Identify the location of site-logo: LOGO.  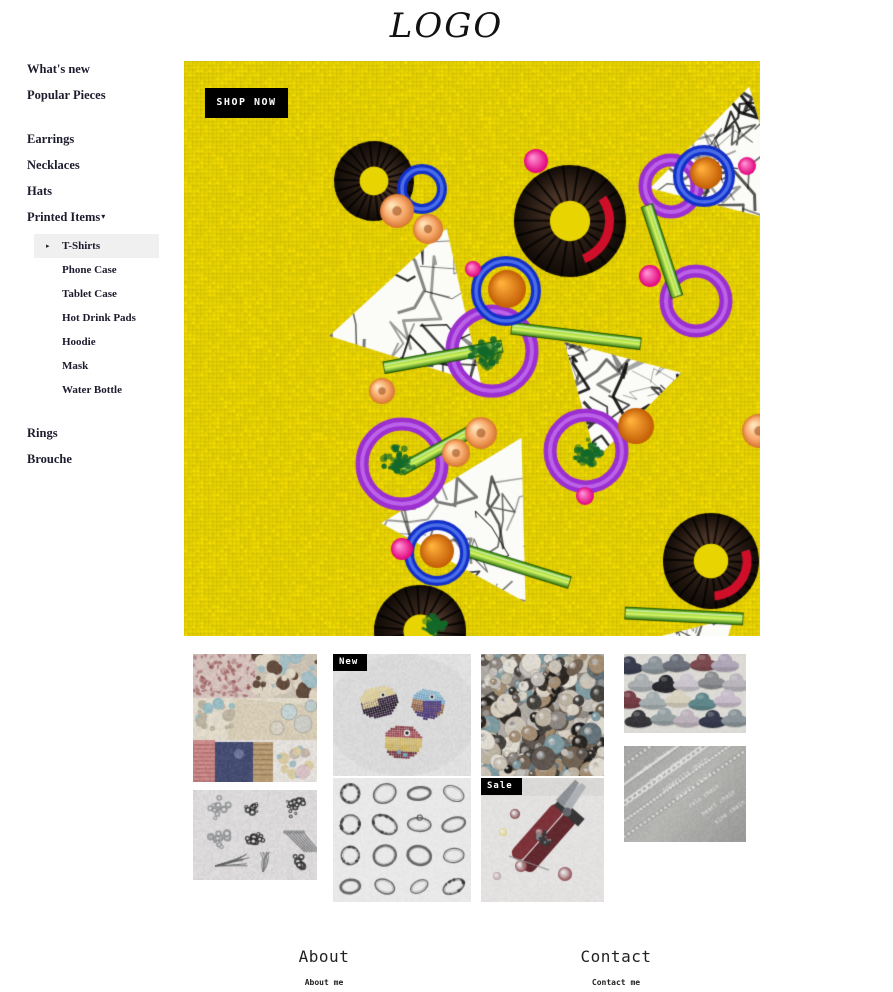
(446, 26).